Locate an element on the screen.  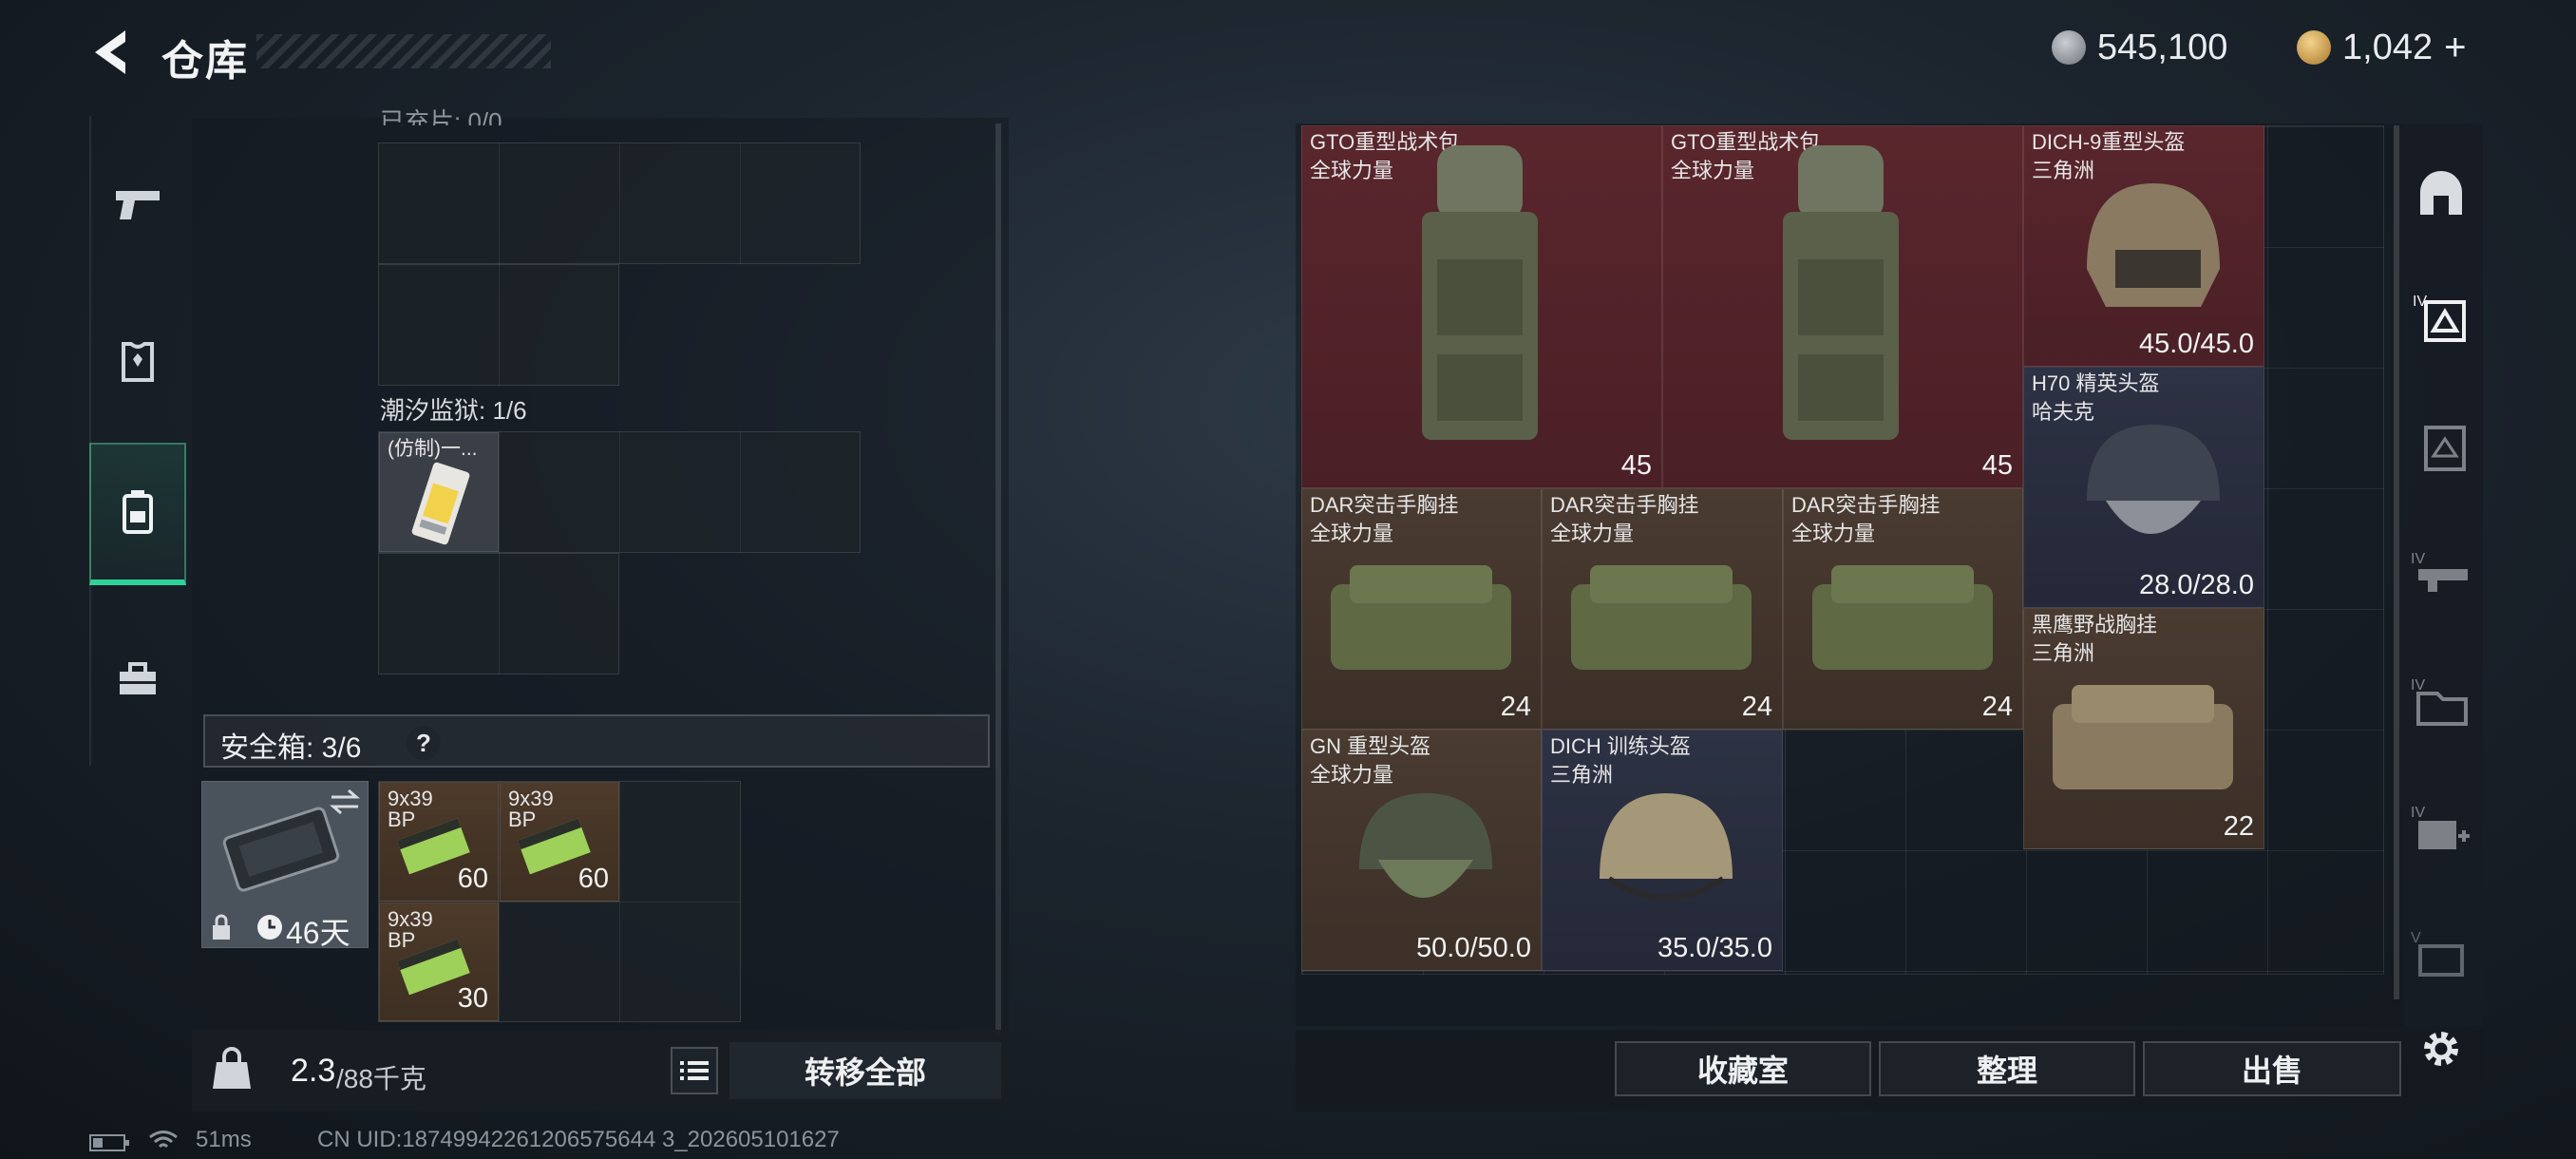
tab-backpack is located at coordinates (137, 514).